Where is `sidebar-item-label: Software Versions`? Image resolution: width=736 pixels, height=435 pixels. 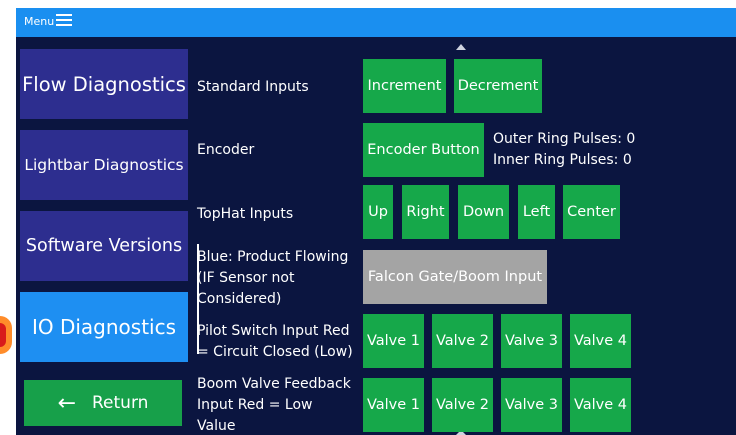 sidebar-item-label: Software Versions is located at coordinates (104, 246).